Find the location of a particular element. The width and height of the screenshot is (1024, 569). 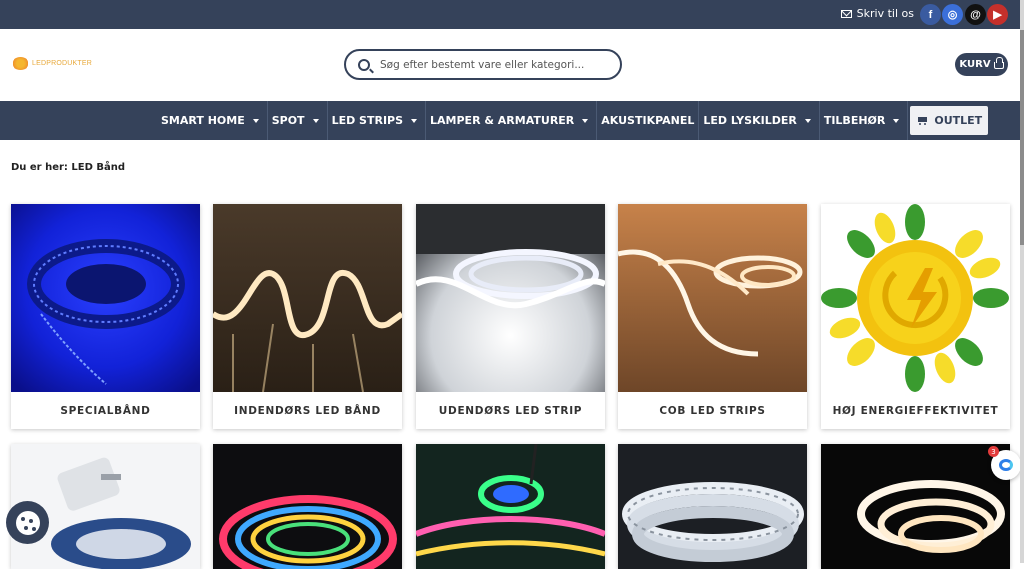

nav-item-led-strips: LED STRIPS is located at coordinates (377, 120).